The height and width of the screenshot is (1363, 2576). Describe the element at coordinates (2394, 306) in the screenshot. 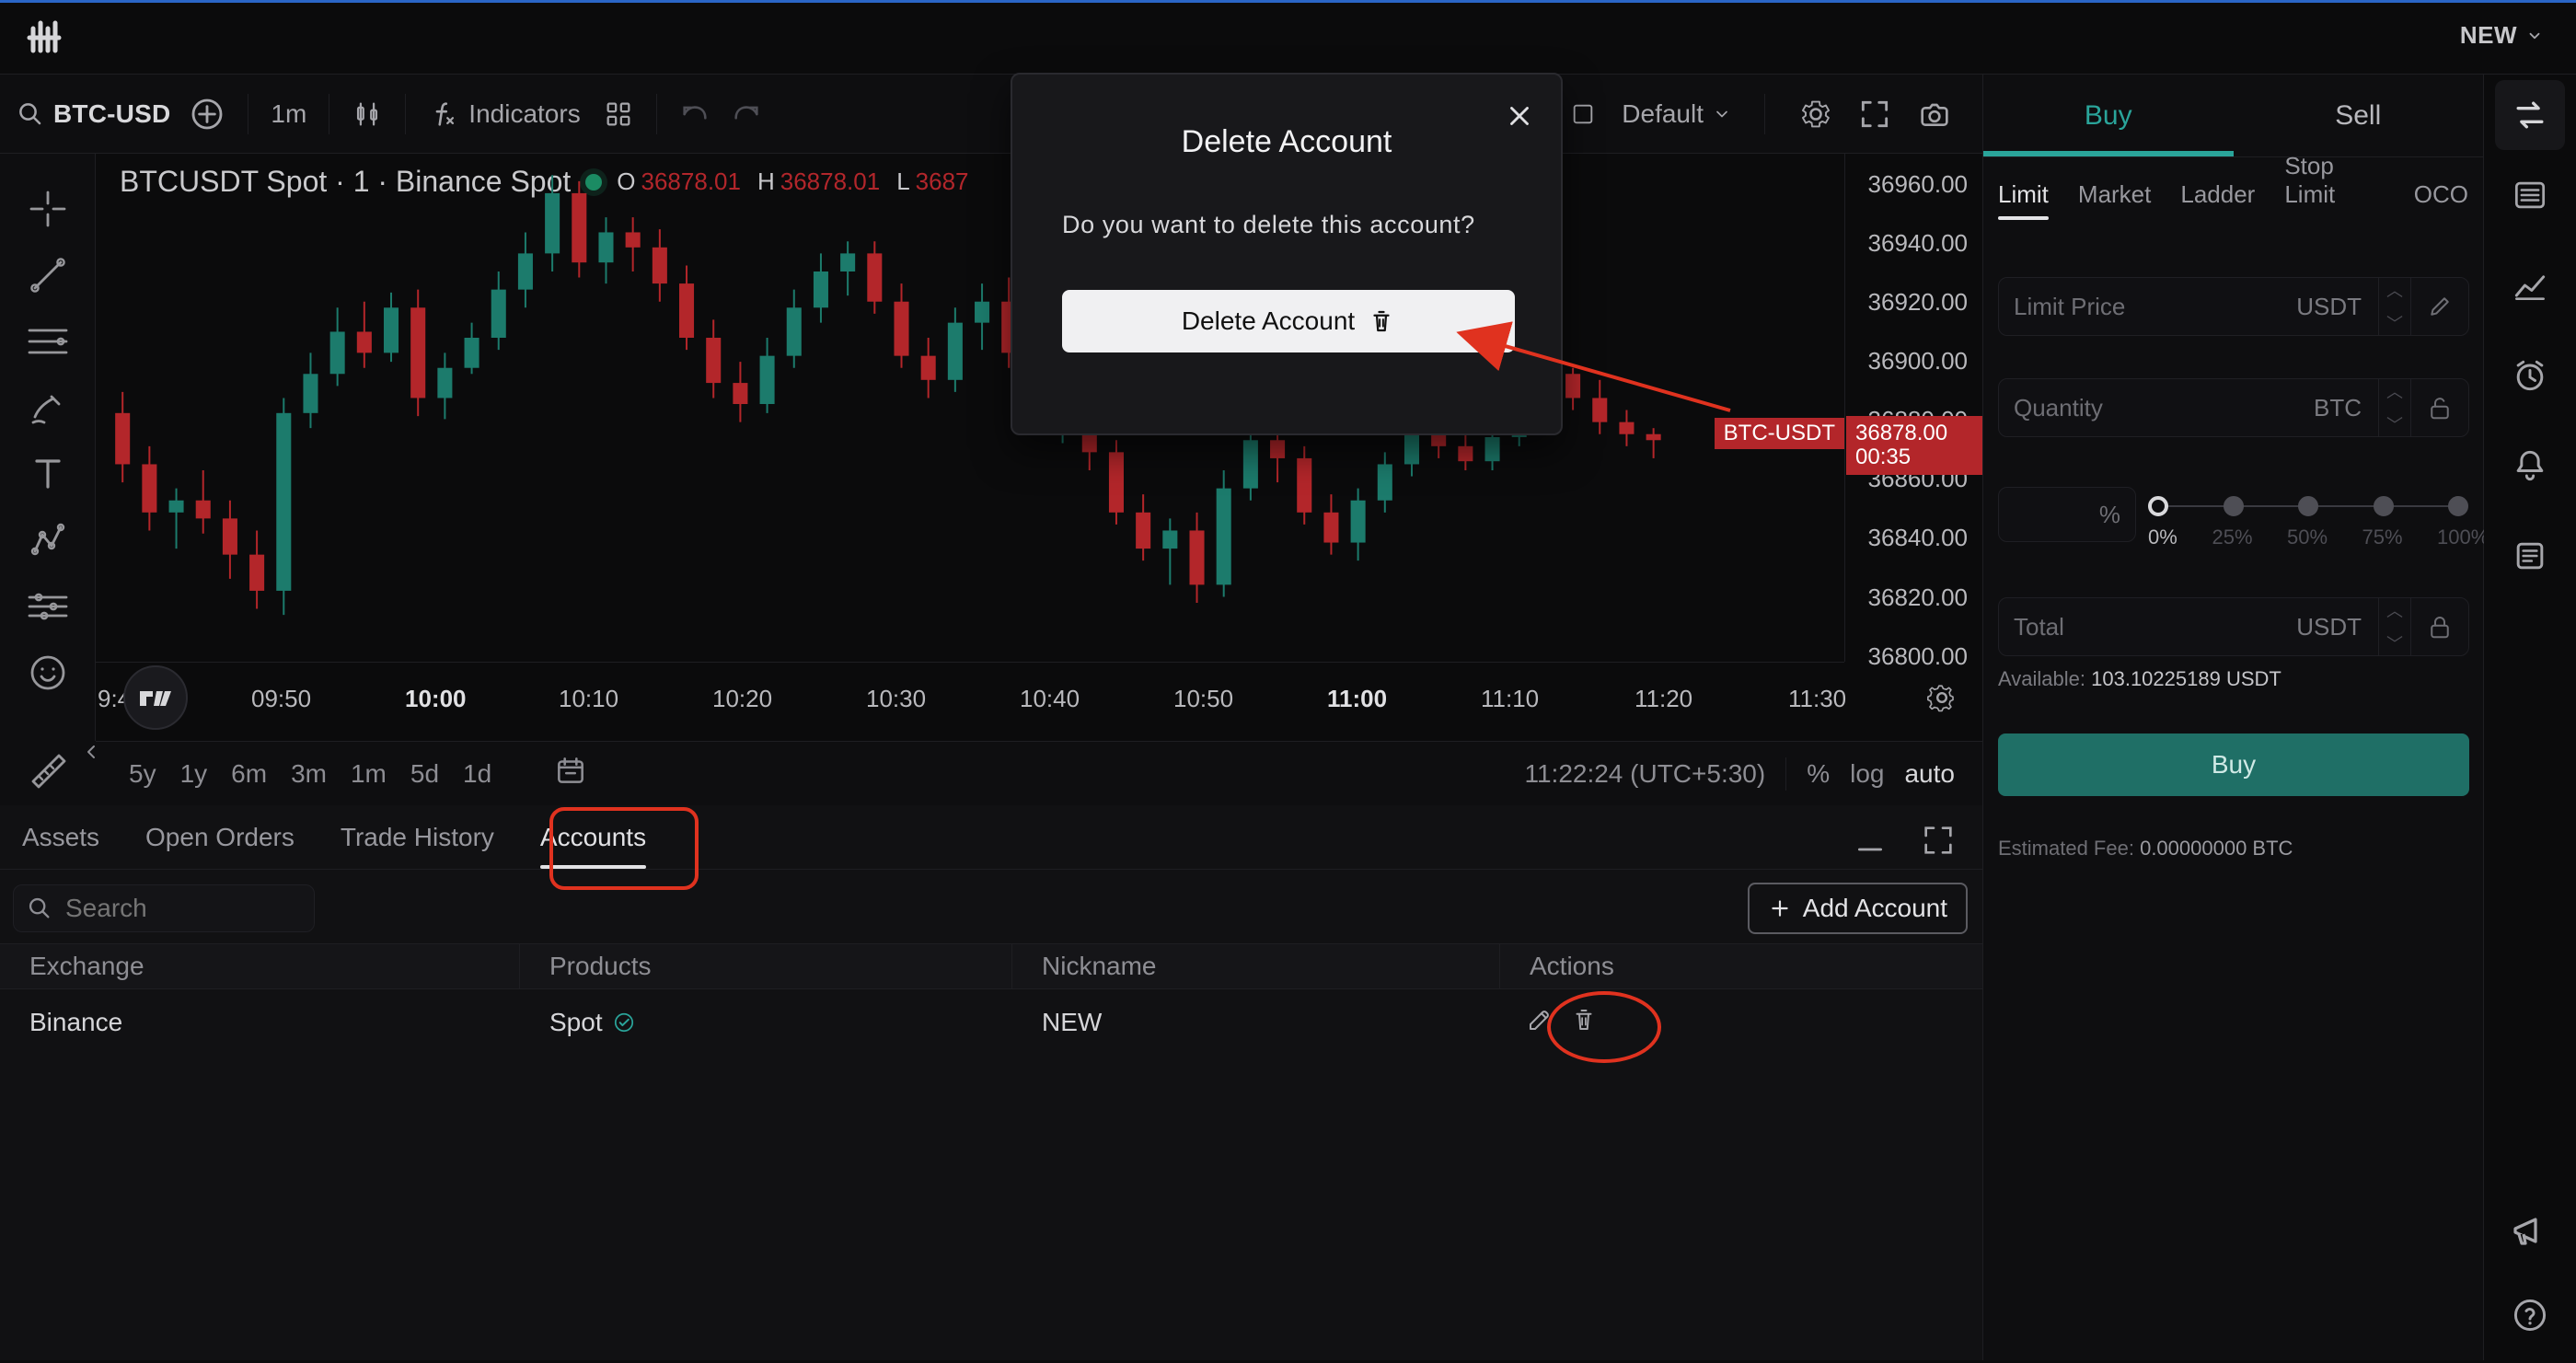

I see `limit-price-stepper: ︿ ﹀` at that location.